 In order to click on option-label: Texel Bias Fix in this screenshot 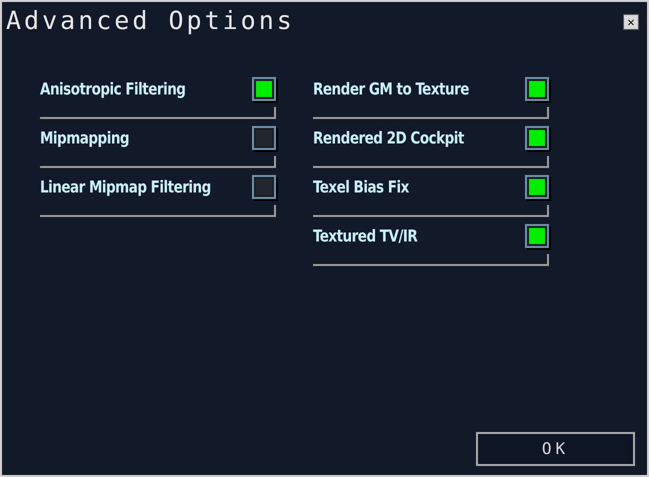, I will do `click(361, 187)`.